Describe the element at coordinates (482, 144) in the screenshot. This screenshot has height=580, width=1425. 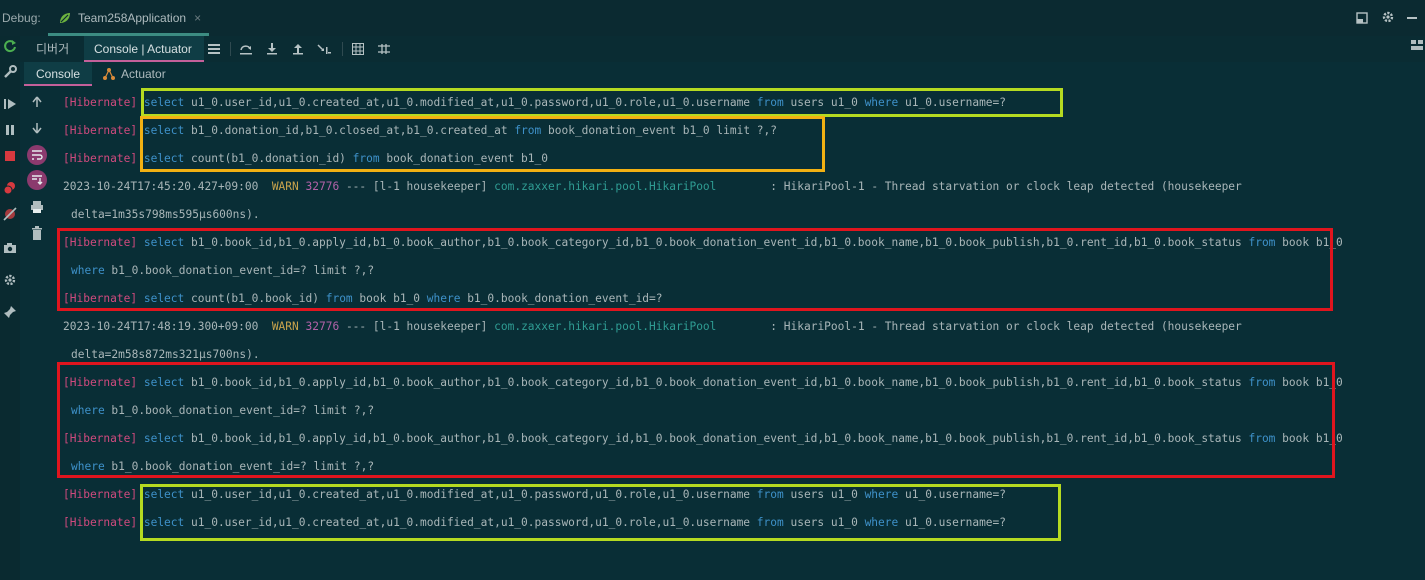
I see `donation-event-box` at that location.